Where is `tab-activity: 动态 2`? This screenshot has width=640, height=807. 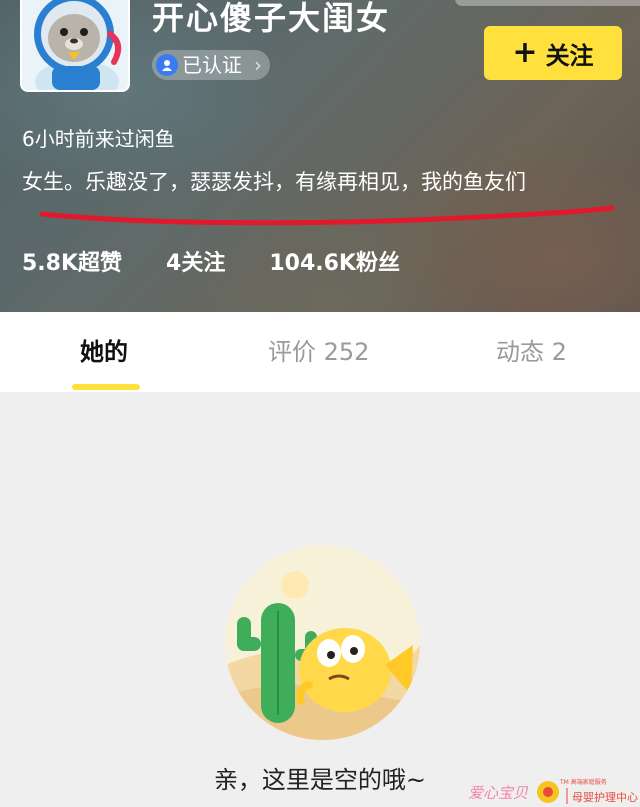
tab-activity: 动态 2 is located at coordinates (531, 352).